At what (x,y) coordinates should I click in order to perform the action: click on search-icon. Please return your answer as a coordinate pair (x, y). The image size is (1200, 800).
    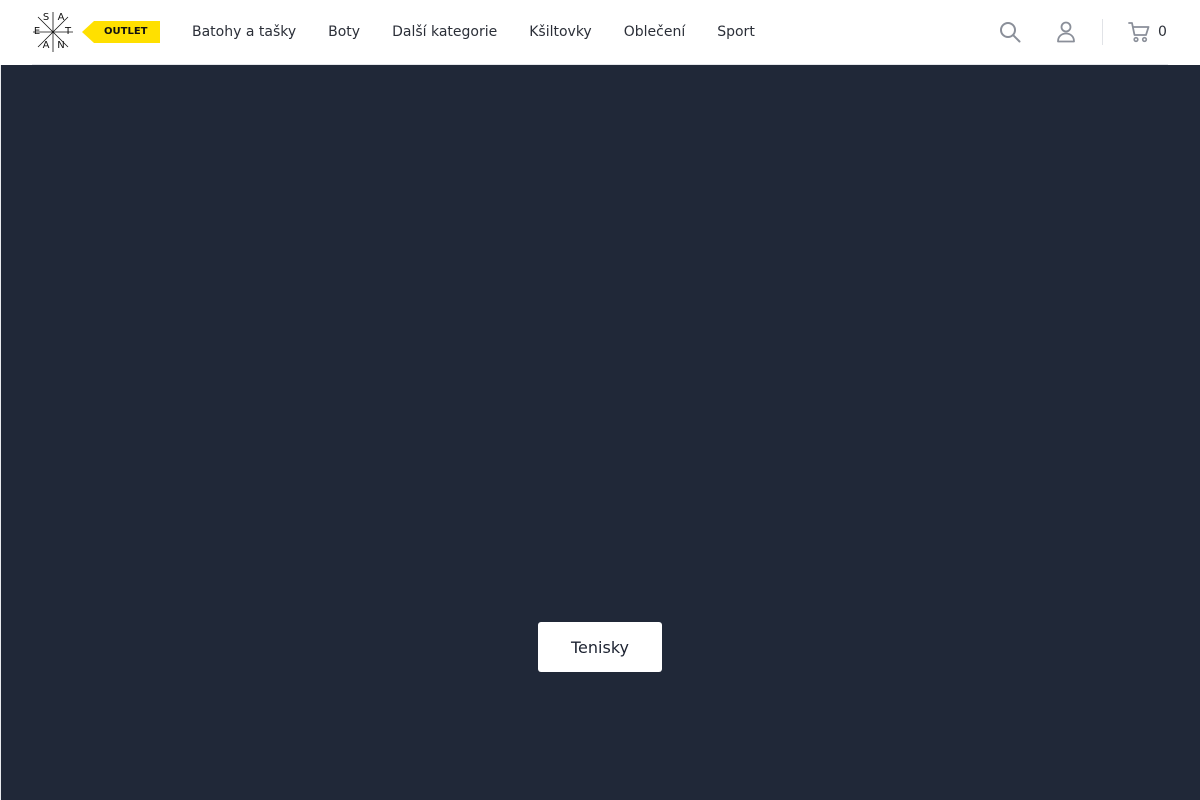
    Looking at the image, I should click on (1010, 32).